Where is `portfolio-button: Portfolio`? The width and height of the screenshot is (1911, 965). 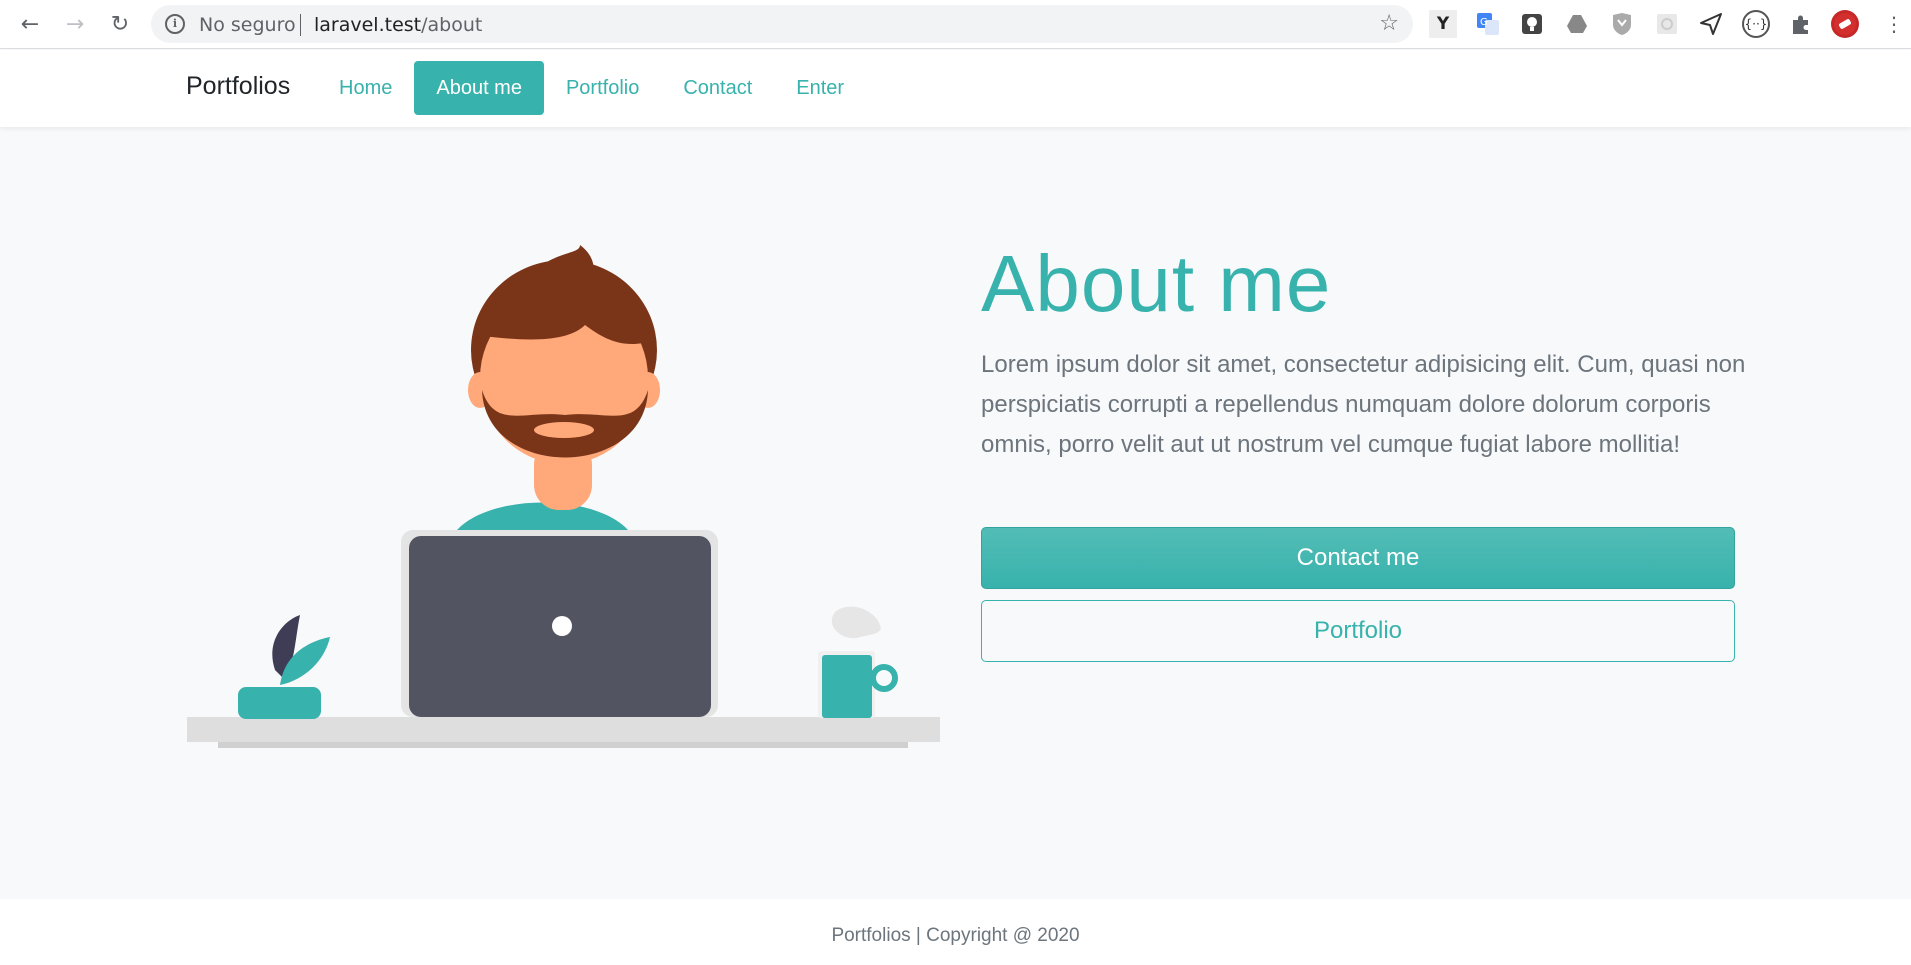 portfolio-button: Portfolio is located at coordinates (1358, 631).